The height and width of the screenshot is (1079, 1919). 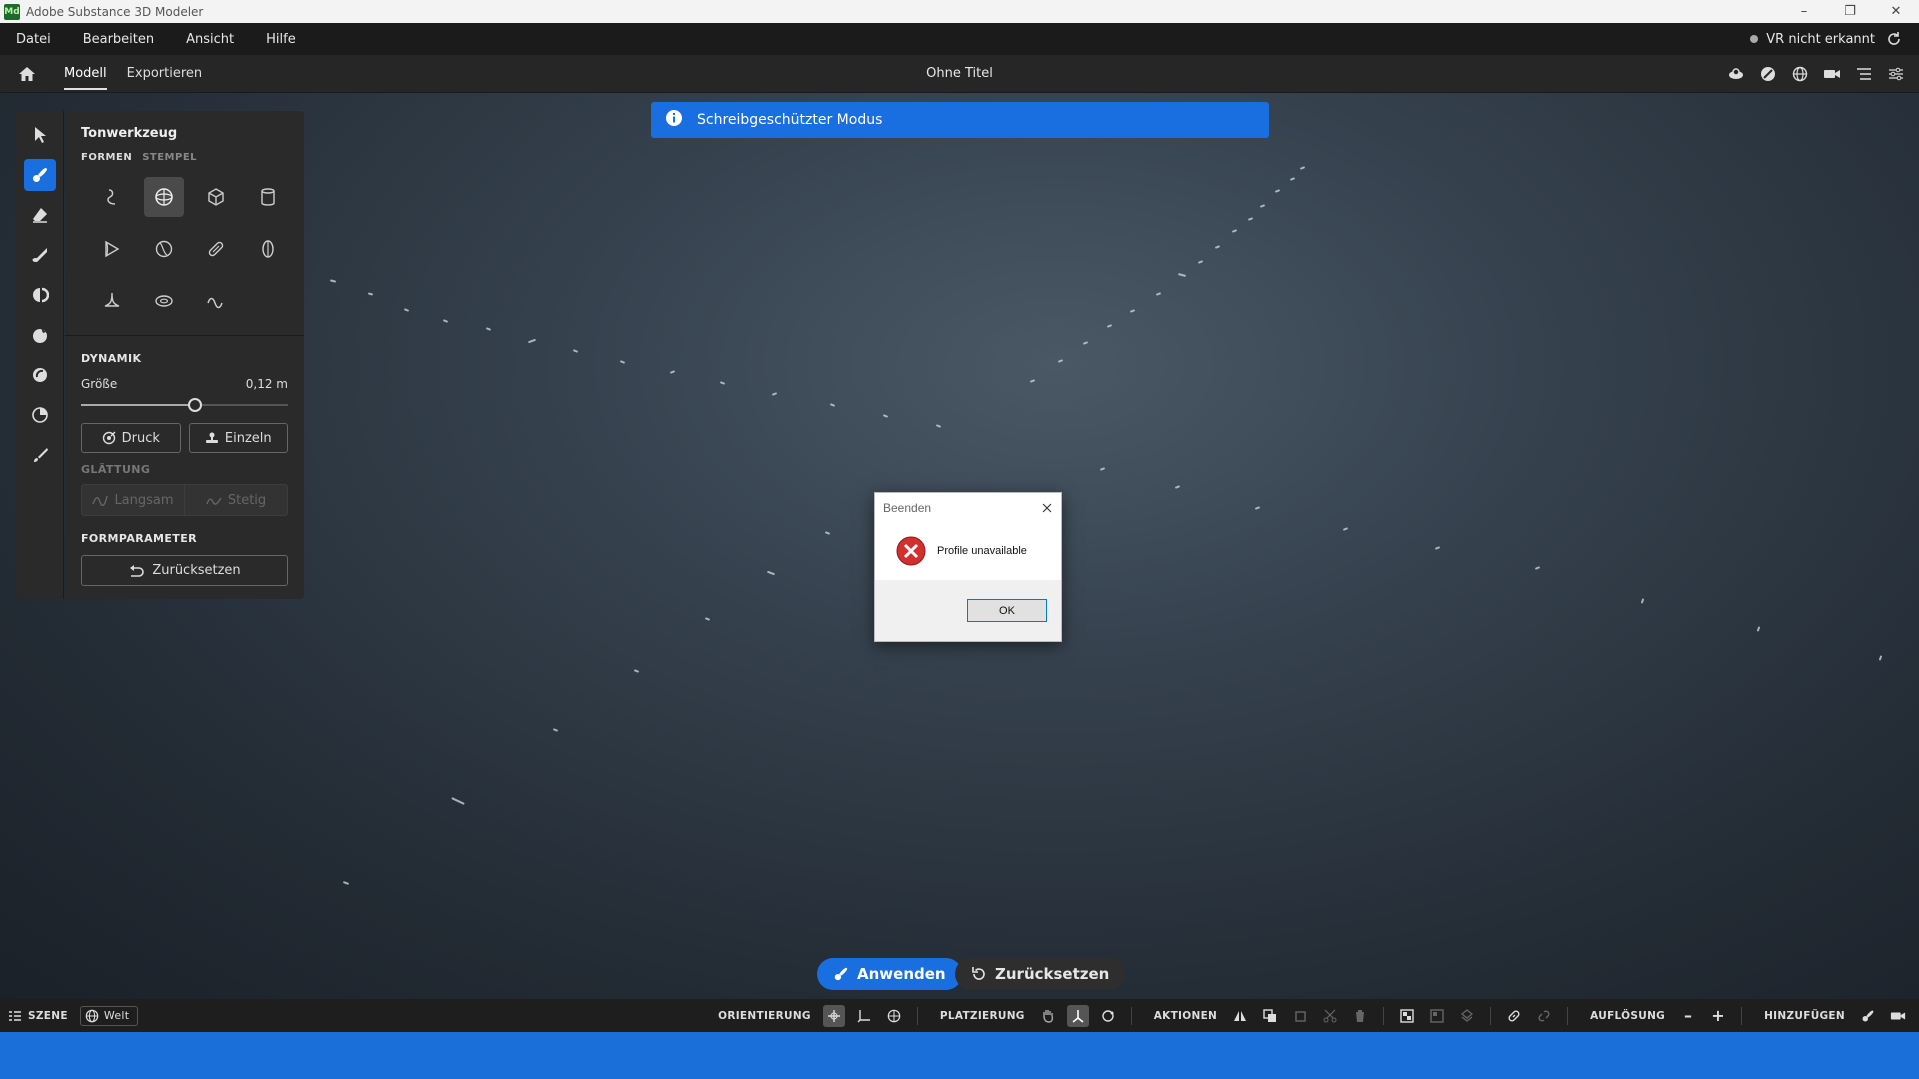 What do you see at coordinates (1077, 1015) in the screenshot?
I see `surface-snap-icon` at bounding box center [1077, 1015].